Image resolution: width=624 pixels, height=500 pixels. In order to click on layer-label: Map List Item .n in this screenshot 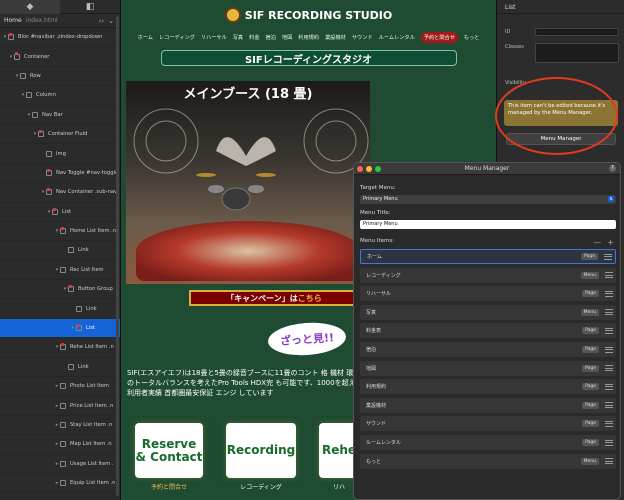, I will do `click(91, 444)`.